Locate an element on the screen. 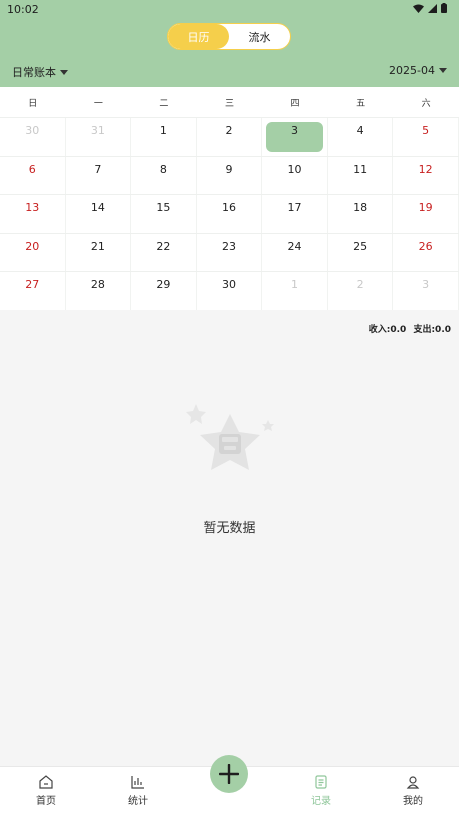  tab-records: 记录 is located at coordinates (321, 791).